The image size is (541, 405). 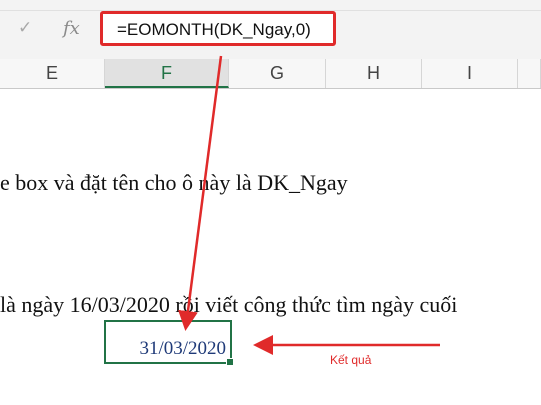 What do you see at coordinates (25, 28) in the screenshot?
I see `check-icon: ✓` at bounding box center [25, 28].